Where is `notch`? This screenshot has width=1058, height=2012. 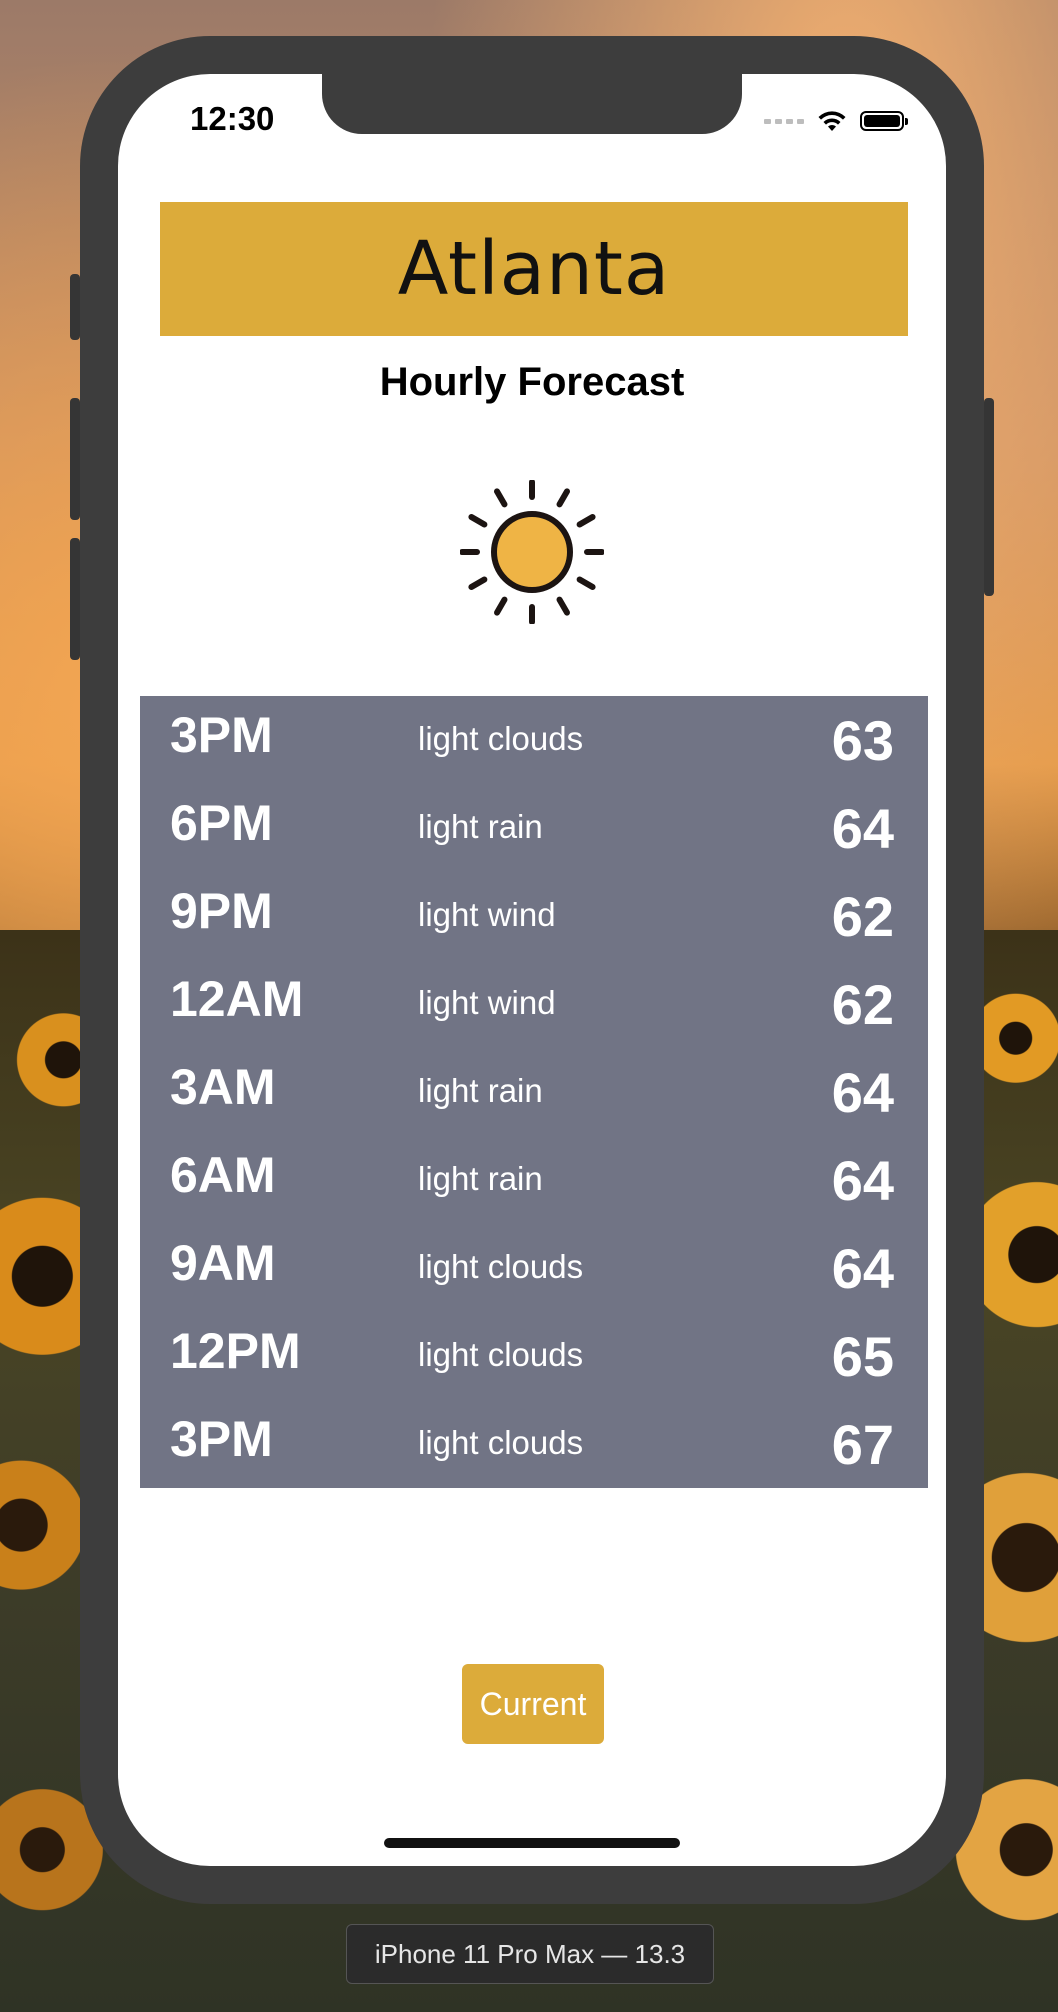 notch is located at coordinates (532, 104).